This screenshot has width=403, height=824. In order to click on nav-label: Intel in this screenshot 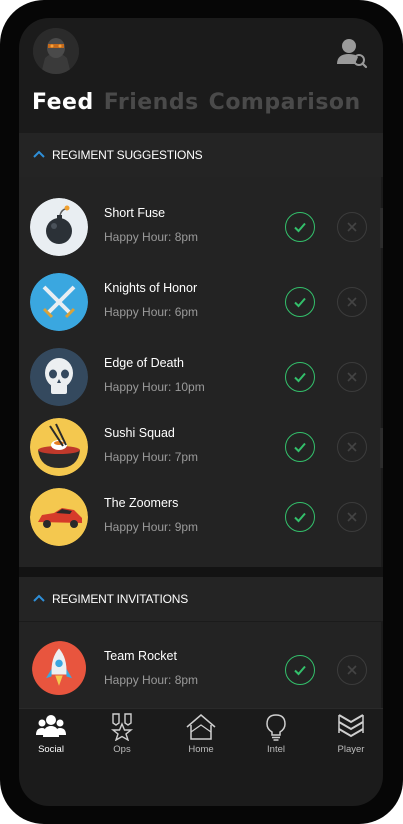, I will do `click(276, 749)`.